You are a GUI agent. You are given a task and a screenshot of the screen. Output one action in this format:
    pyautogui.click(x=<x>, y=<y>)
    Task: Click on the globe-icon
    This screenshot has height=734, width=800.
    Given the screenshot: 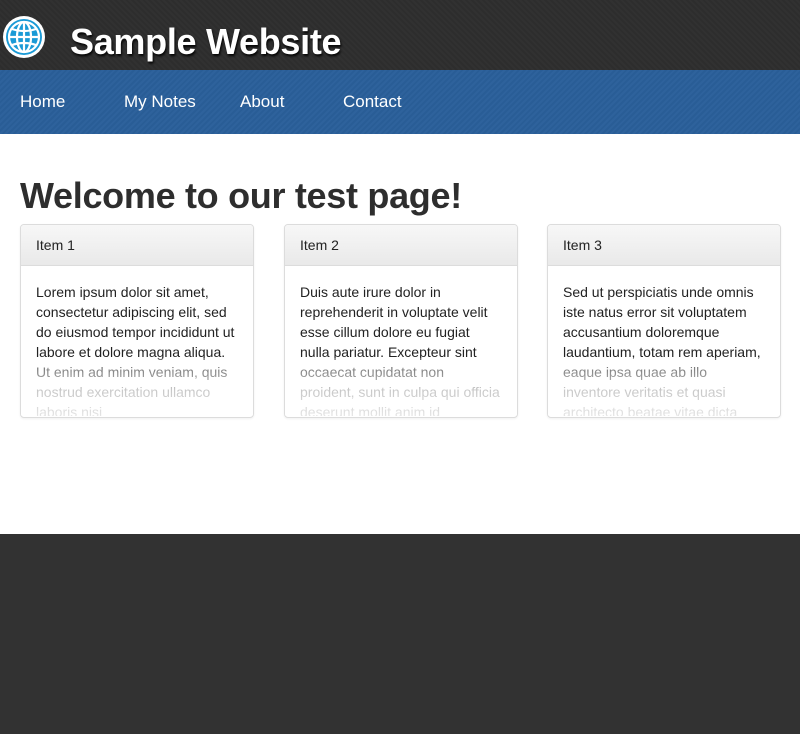 What is the action you would take?
    pyautogui.click(x=24, y=37)
    